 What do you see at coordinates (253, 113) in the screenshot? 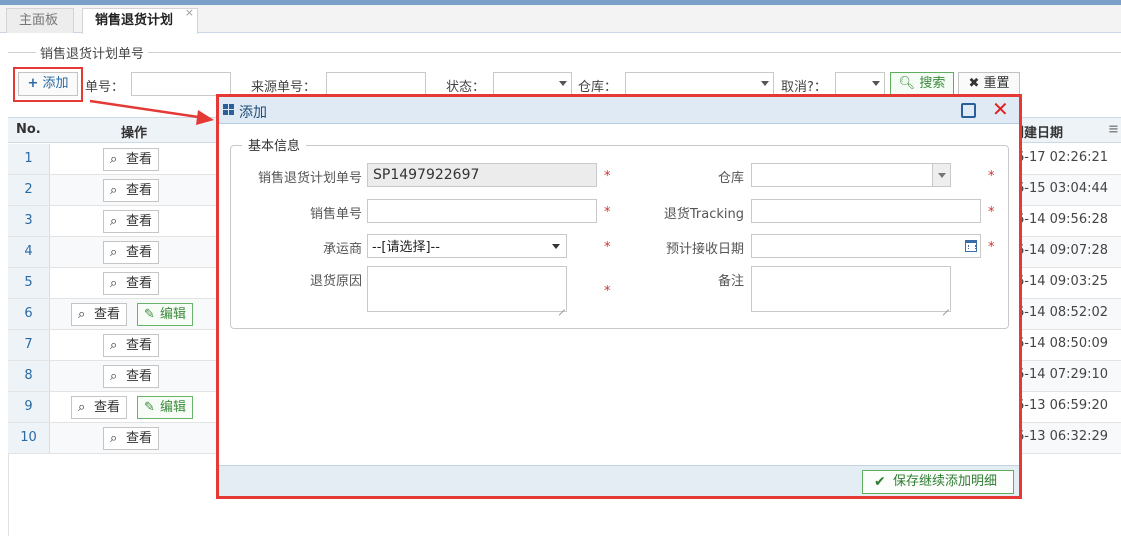
I see `dialog-title: 添加` at bounding box center [253, 113].